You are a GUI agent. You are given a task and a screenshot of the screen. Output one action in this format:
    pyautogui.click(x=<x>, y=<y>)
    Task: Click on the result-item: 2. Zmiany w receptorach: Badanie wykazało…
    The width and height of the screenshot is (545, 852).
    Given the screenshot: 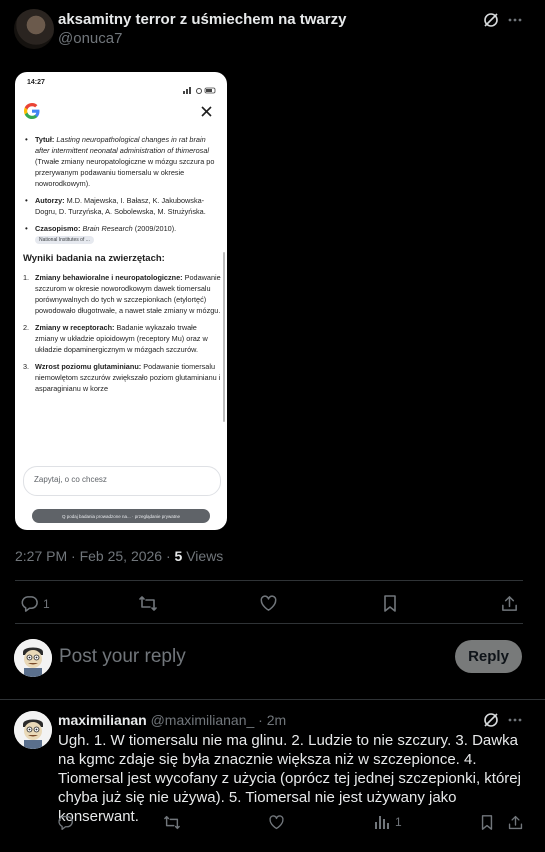 What is the action you would take?
    pyautogui.click(x=115, y=338)
    